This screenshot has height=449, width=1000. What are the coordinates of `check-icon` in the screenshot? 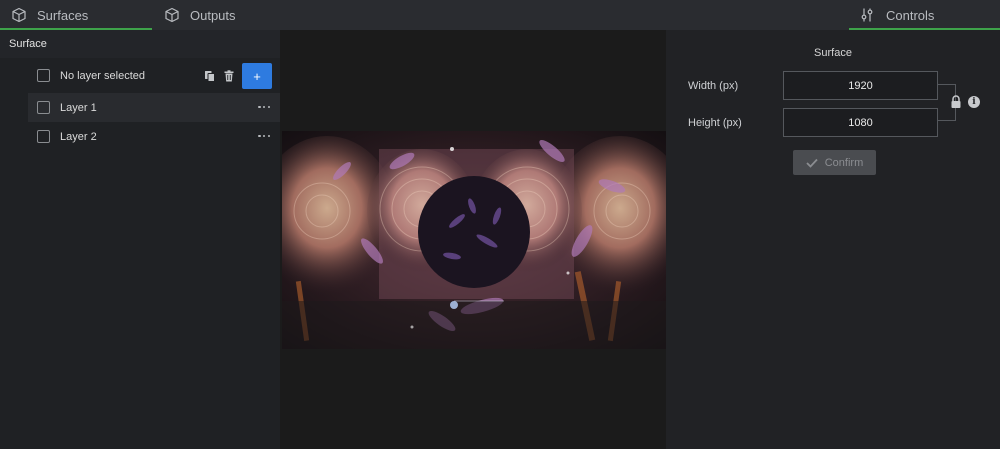 It's located at (812, 163).